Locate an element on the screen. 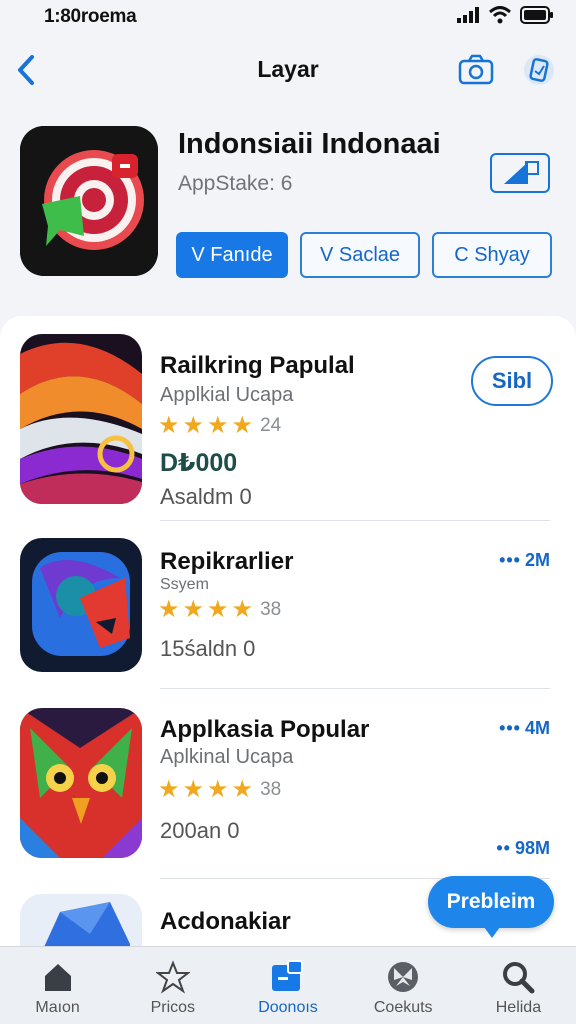 This screenshot has width=576, height=1024. signal-icon is located at coordinates (468, 17).